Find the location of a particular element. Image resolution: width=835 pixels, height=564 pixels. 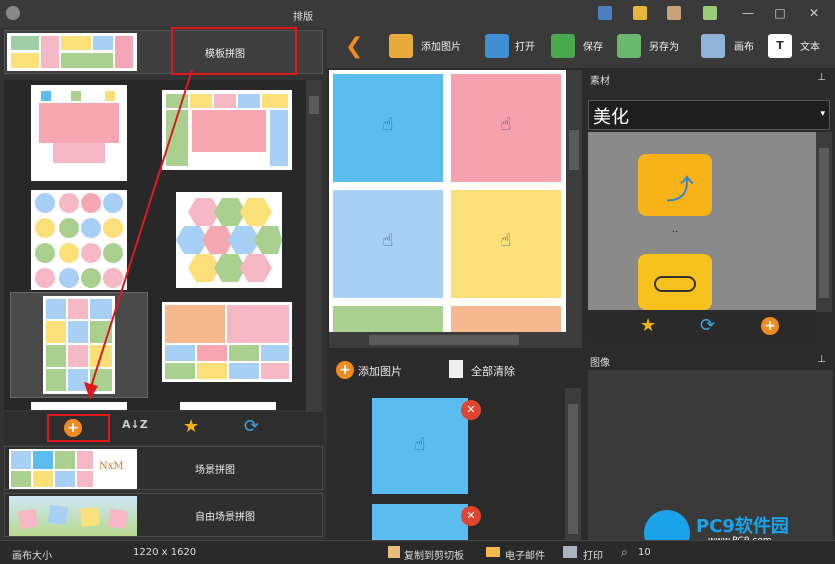

folder-glasses-icon is located at coordinates (675, 282).